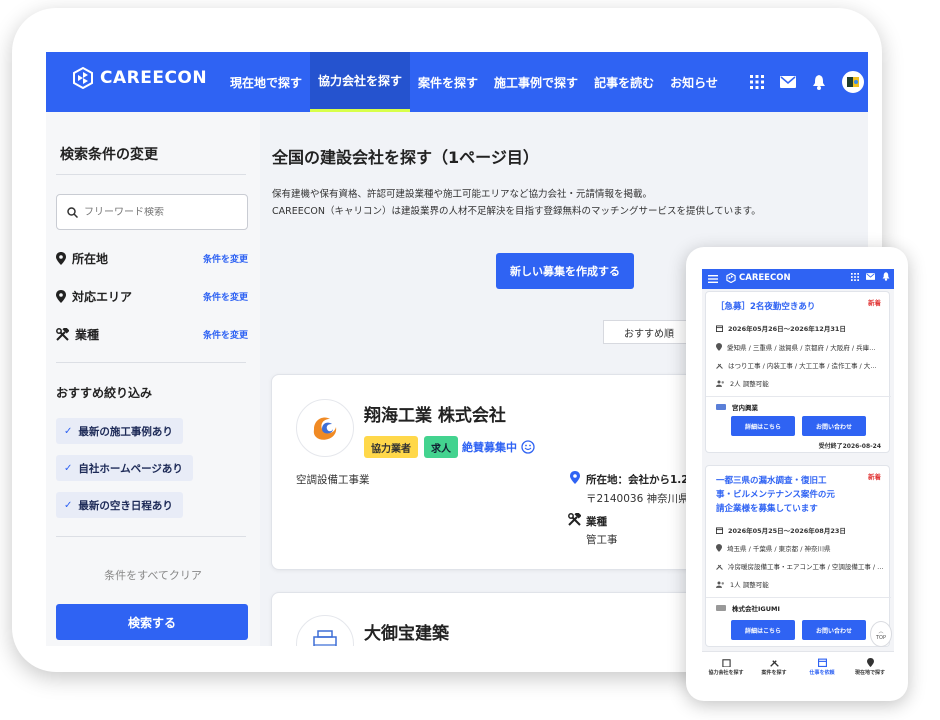  Describe the element at coordinates (152, 622) in the screenshot. I see `search-button: 検索する` at that location.